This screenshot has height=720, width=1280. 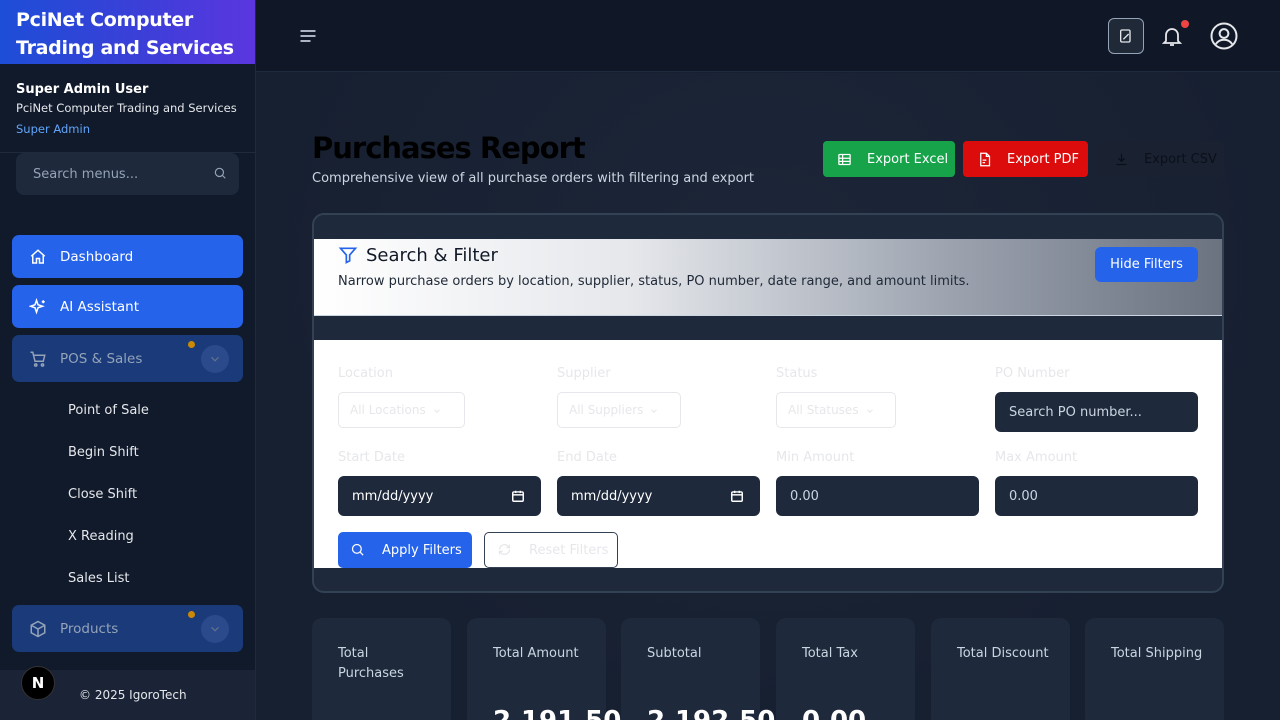 What do you see at coordinates (1000, 669) in the screenshot?
I see `stat-card-total-discount: Total Discount` at bounding box center [1000, 669].